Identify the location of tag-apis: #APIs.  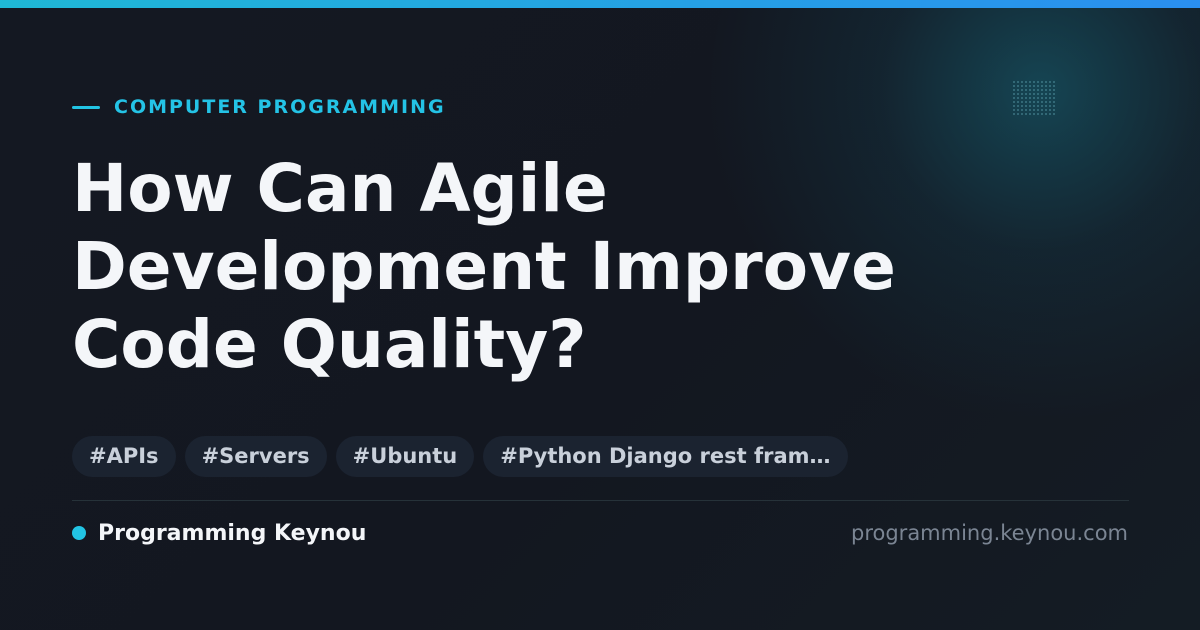
(124, 456).